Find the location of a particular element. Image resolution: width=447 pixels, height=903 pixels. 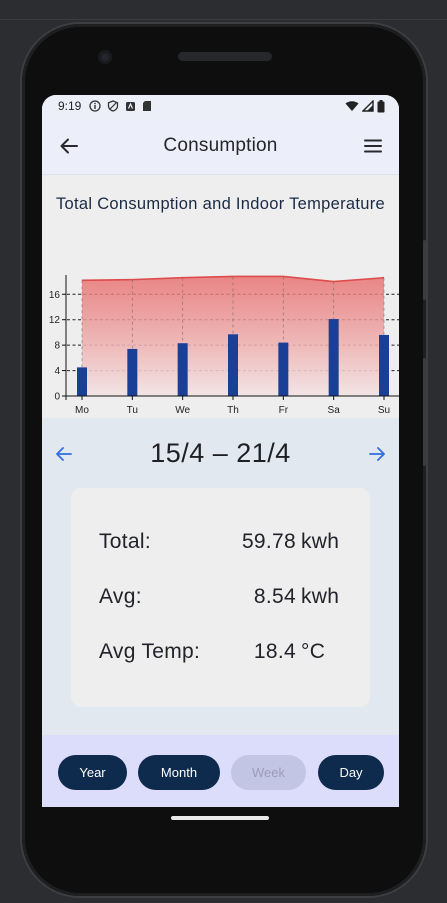

y-tick-label-16: 16 is located at coordinates (55, 295).